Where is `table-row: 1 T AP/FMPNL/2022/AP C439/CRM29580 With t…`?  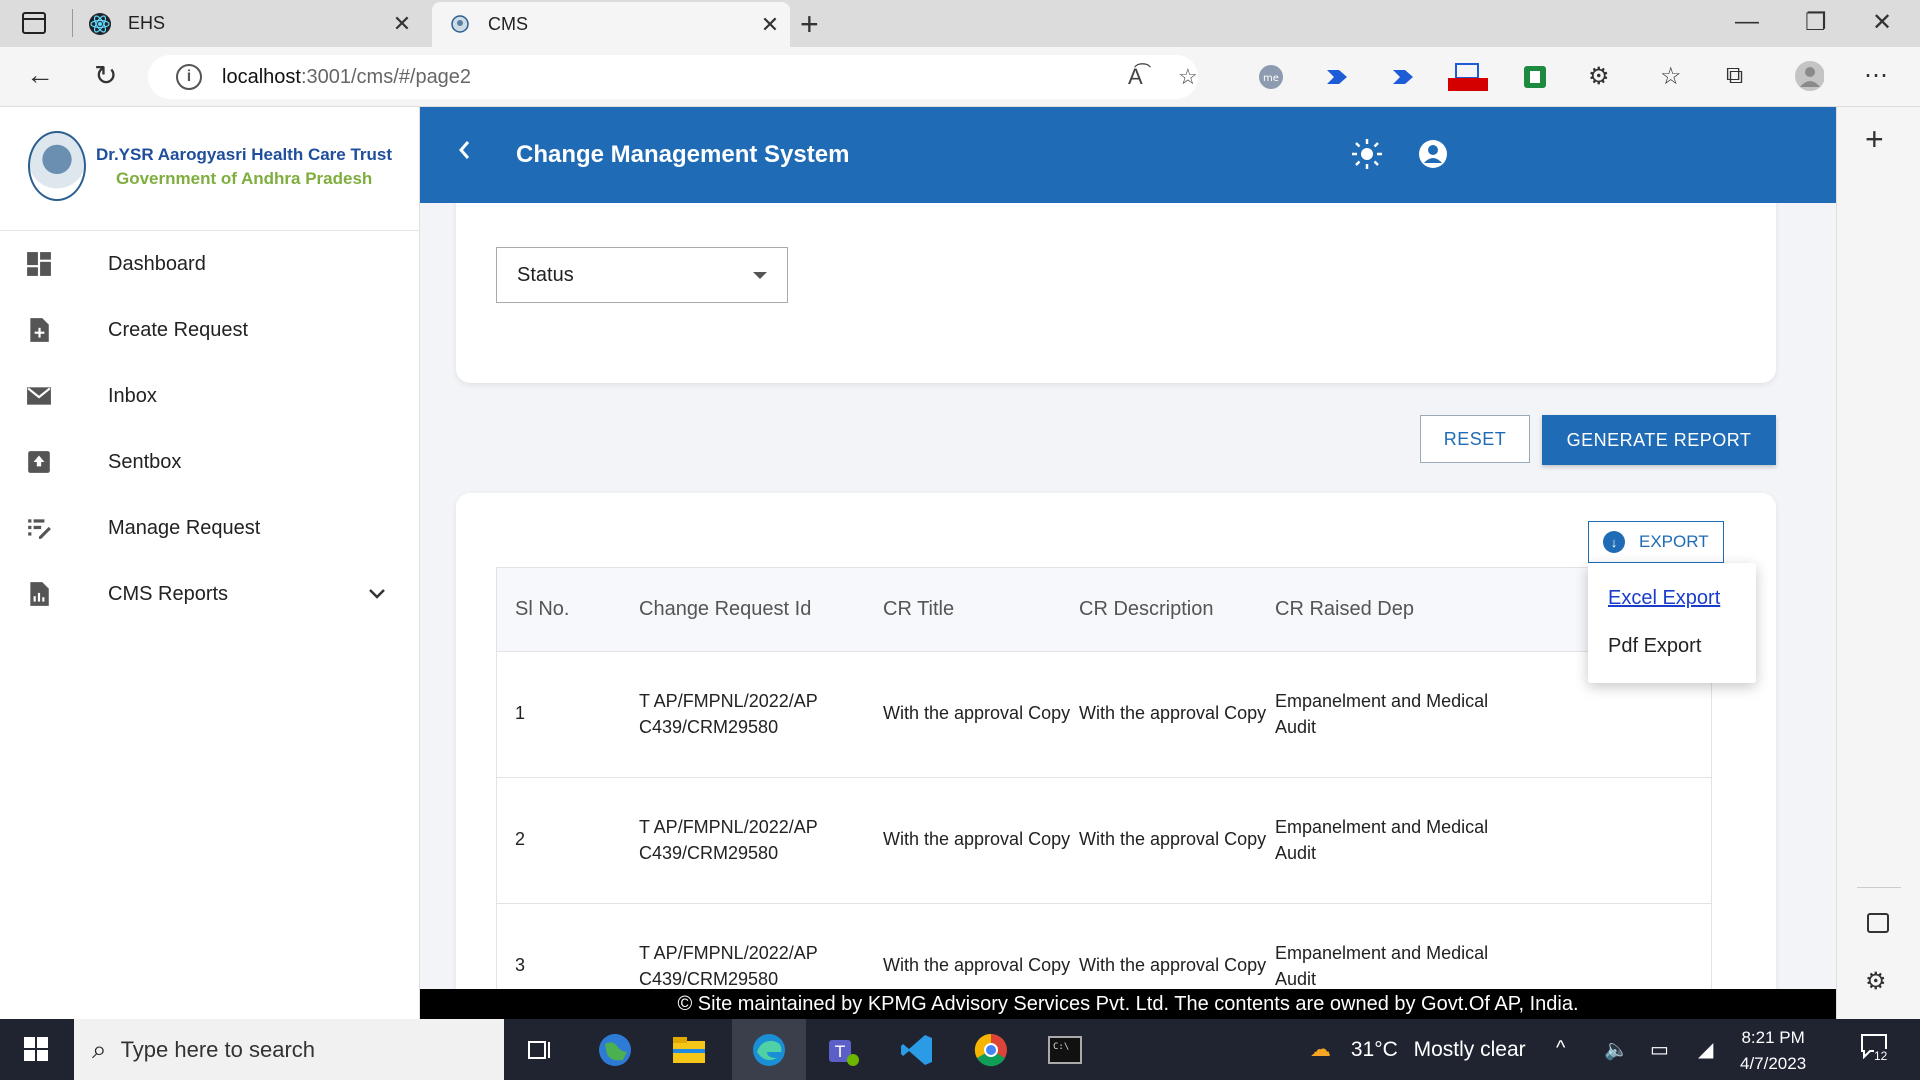
table-row: 1 T AP/FMPNL/2022/AP C439/CRM29580 With t… is located at coordinates (1104, 715).